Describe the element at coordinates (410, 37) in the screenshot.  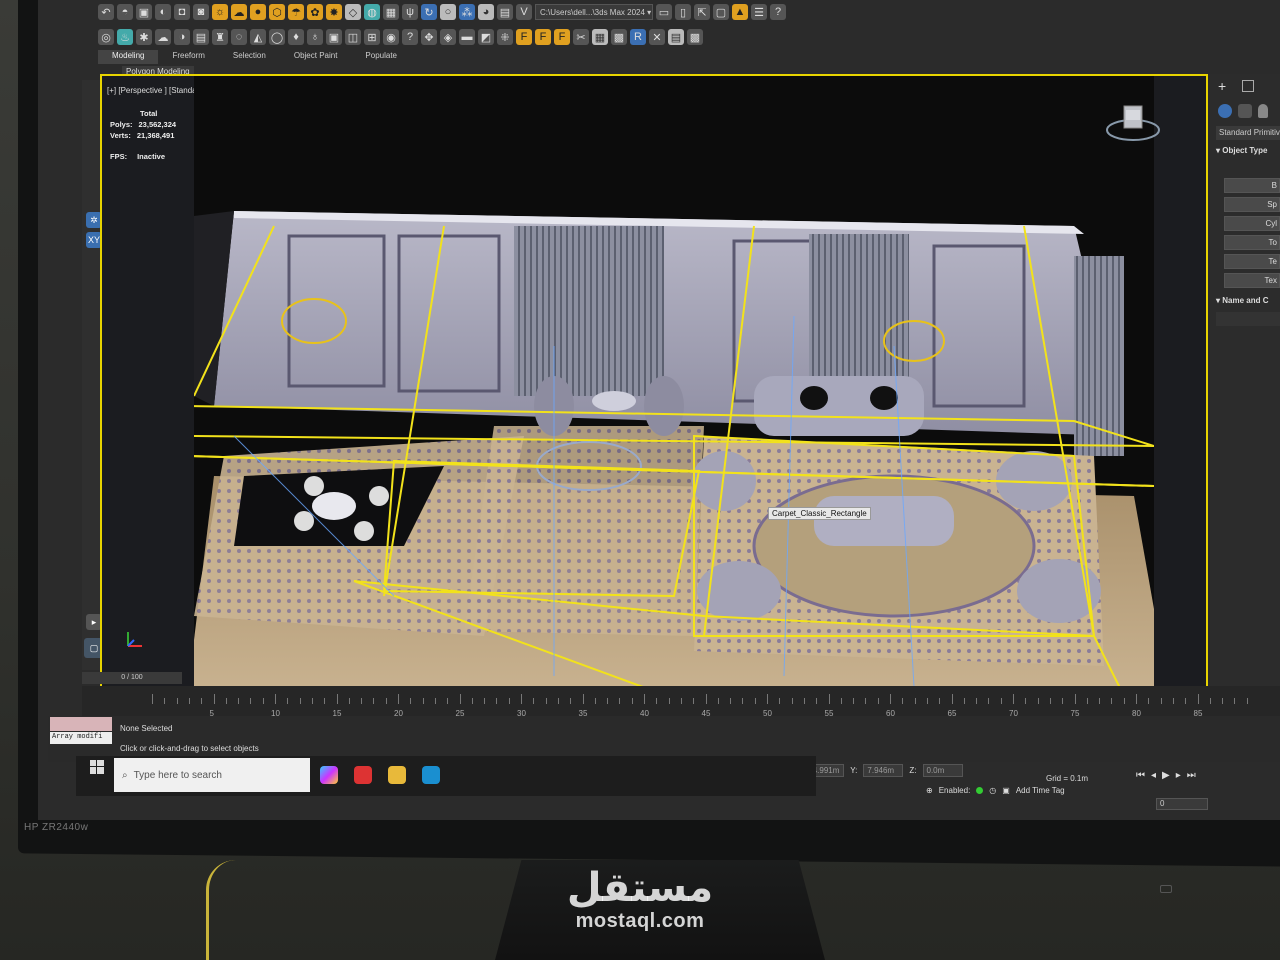
I see `question-icon: ?` at that location.